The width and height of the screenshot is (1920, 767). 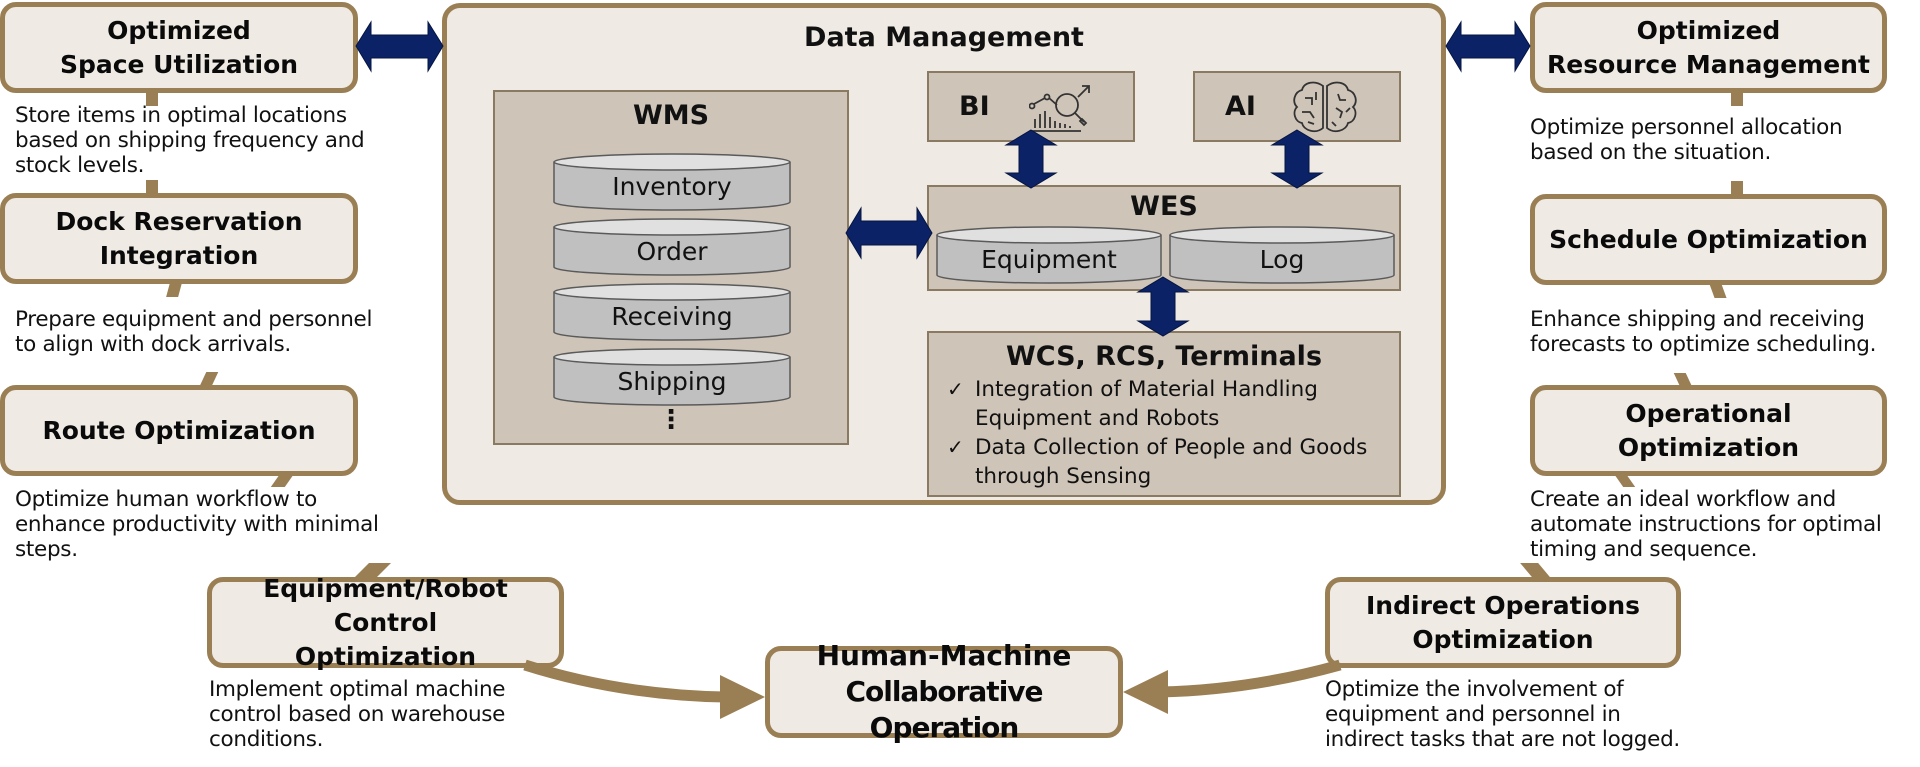 What do you see at coordinates (1250, 678) in the screenshot?
I see `curved-arrow-right` at bounding box center [1250, 678].